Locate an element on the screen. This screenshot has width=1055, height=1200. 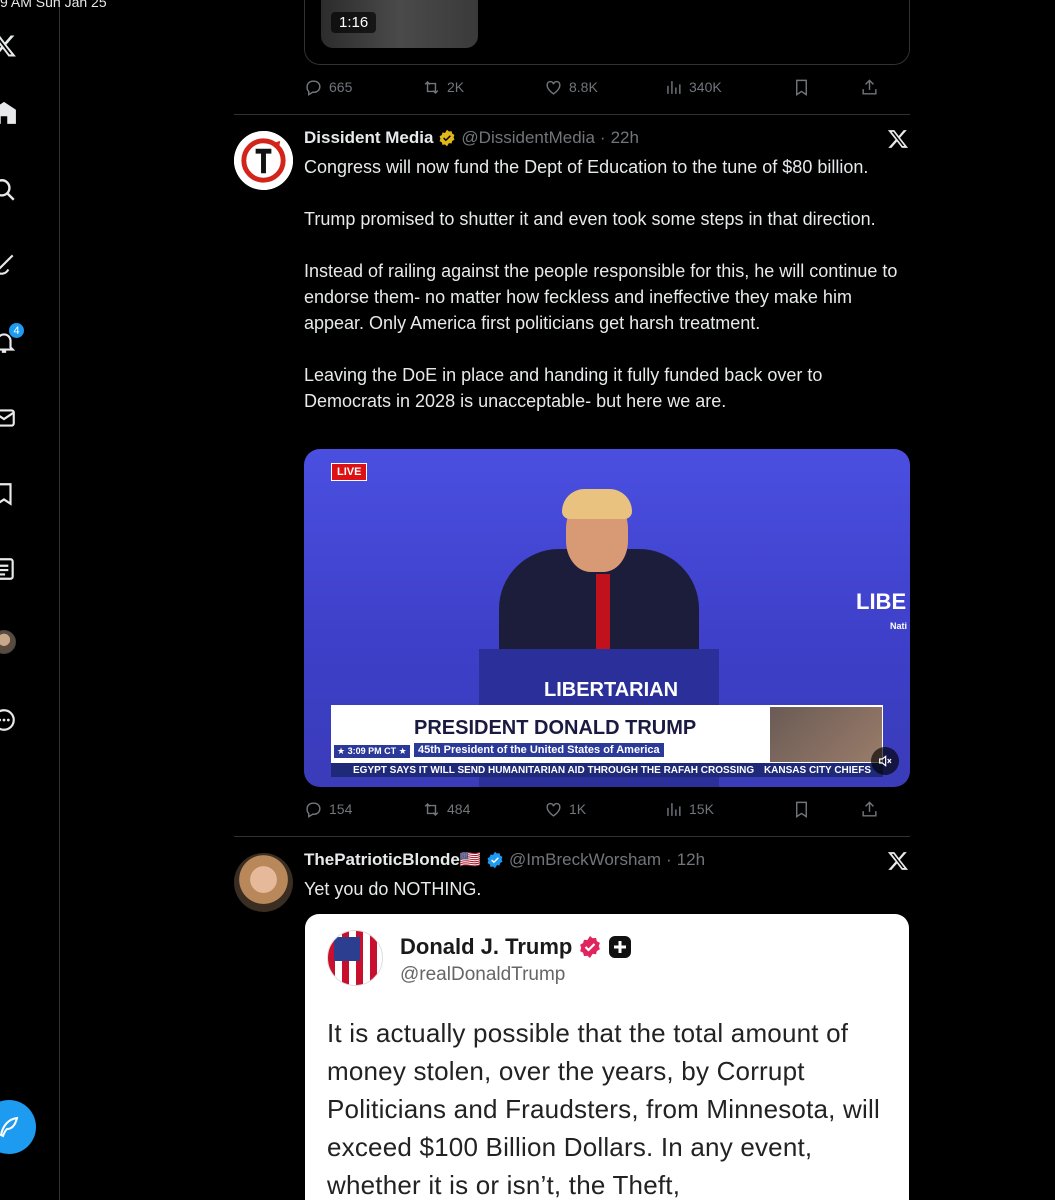
embed-author: Donald J. Trump is located at coordinates (516, 947).